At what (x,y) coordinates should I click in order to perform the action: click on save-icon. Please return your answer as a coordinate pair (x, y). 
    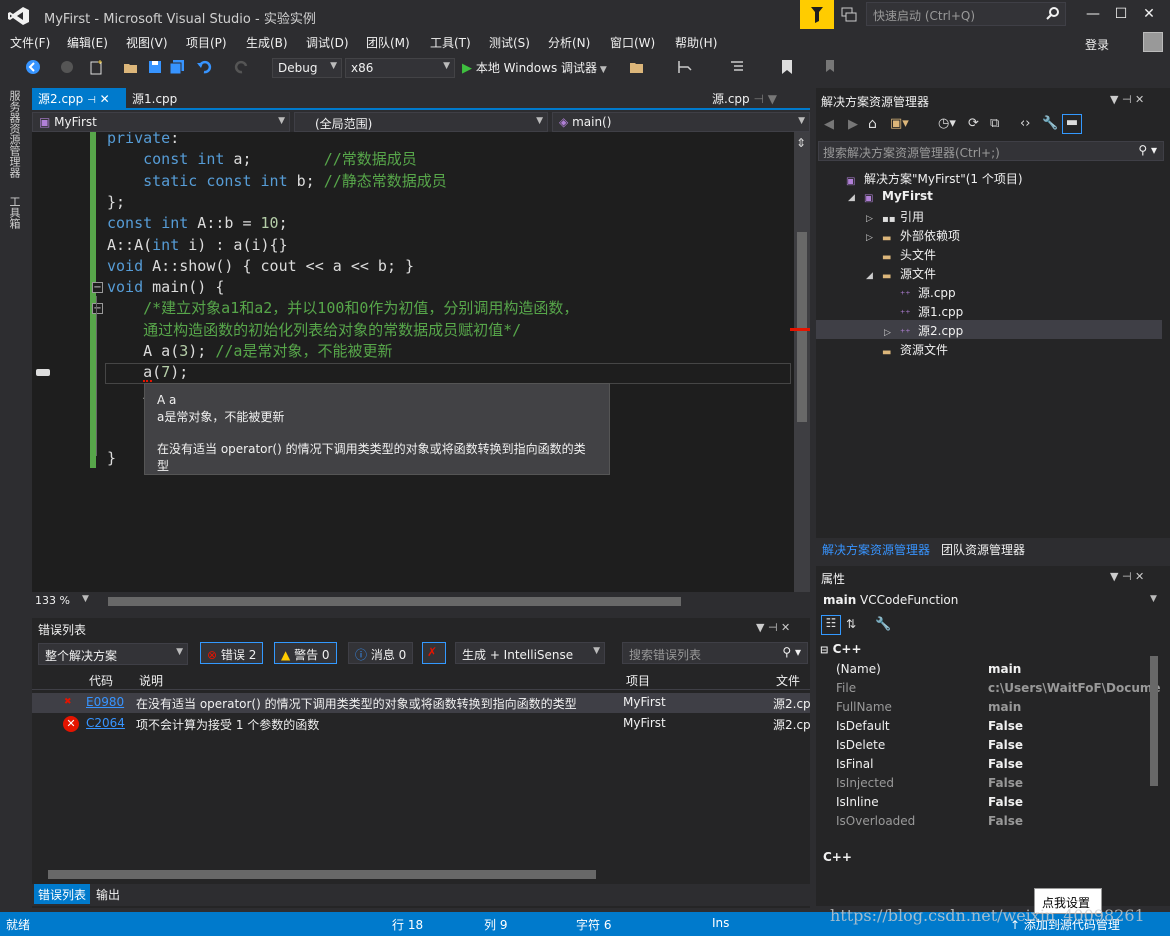
    Looking at the image, I should click on (155, 67).